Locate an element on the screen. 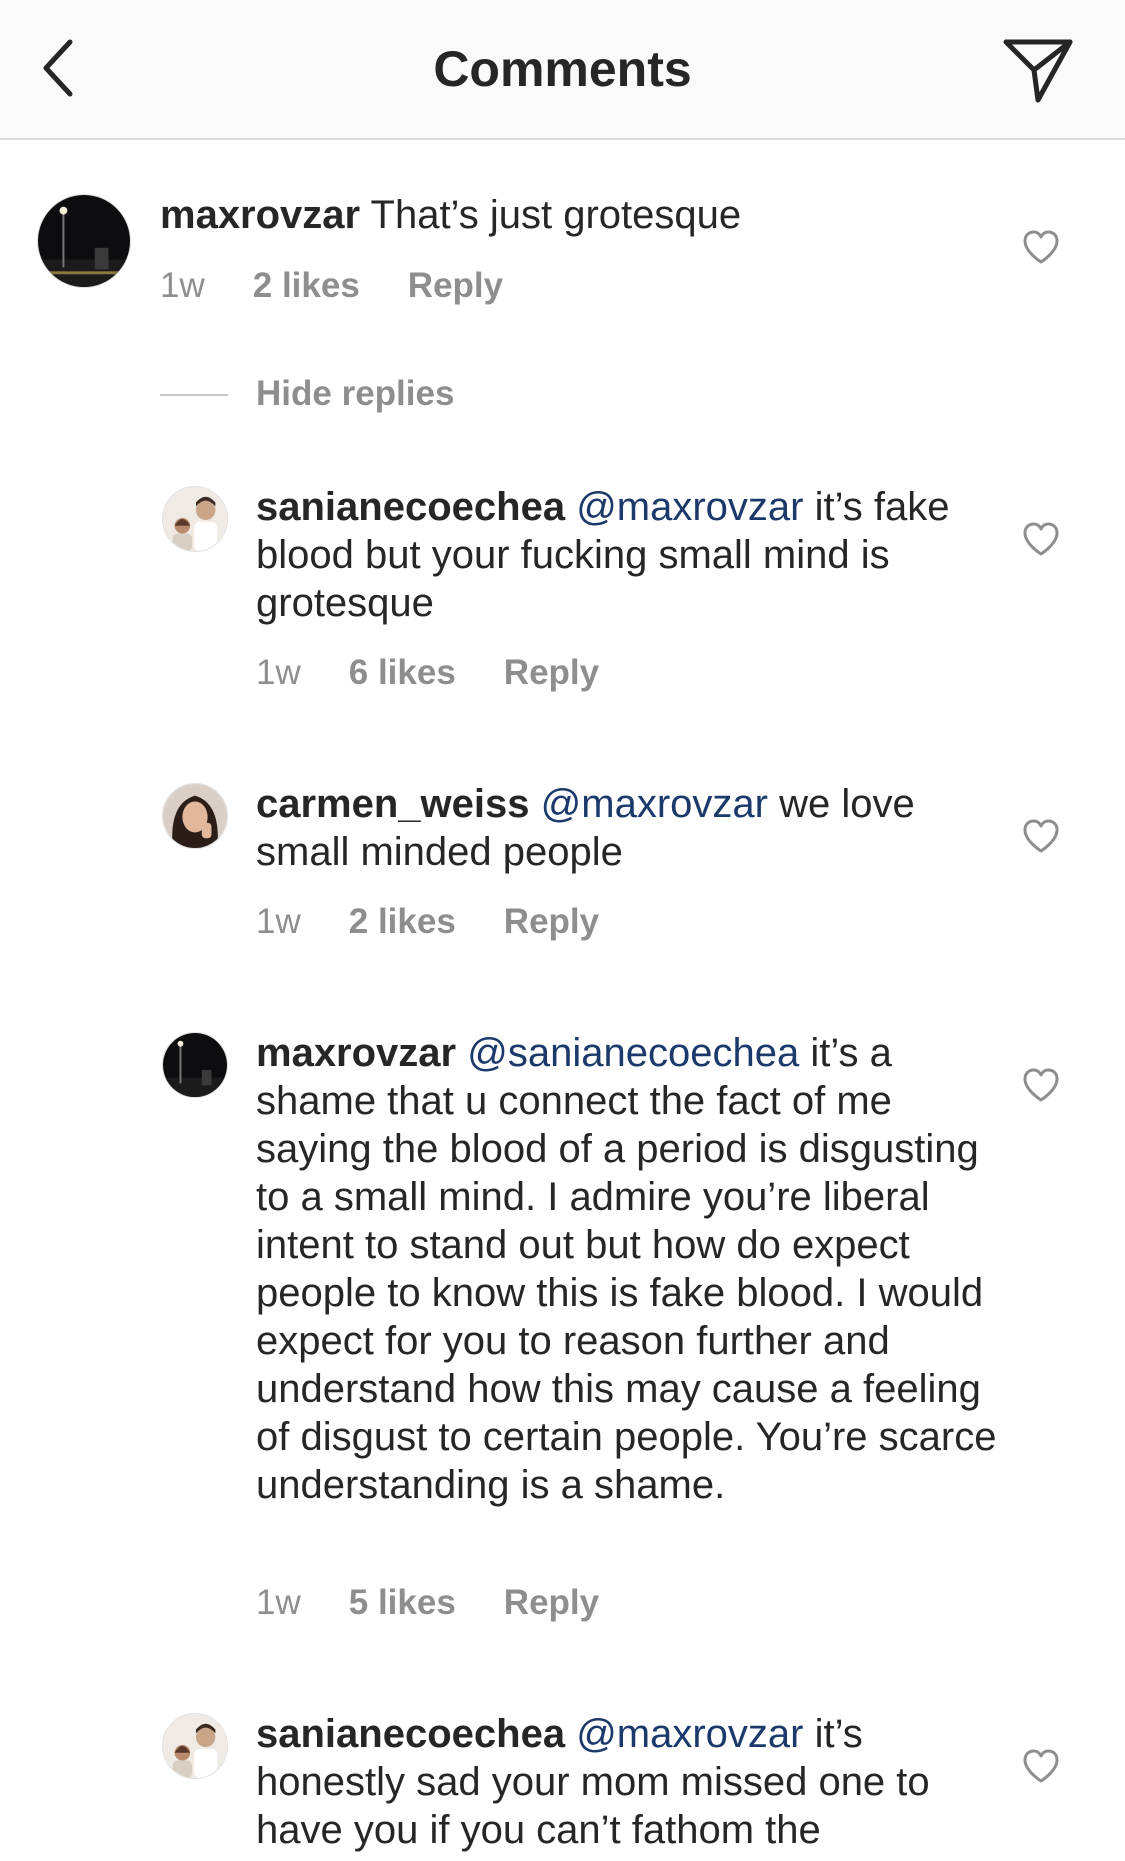 The image size is (1125, 1861). comment-text: maxrovzar That’s just grotesque is located at coordinates (585, 215).